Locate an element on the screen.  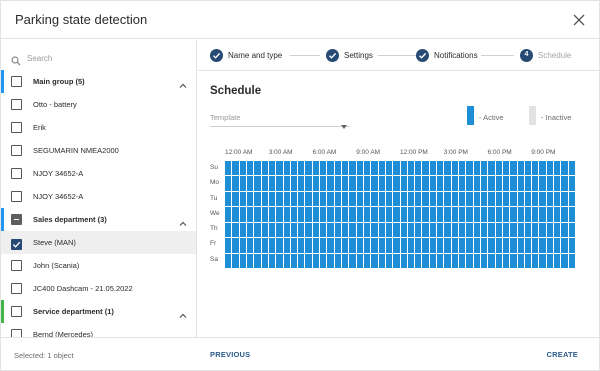
close-icon is located at coordinates (579, 19).